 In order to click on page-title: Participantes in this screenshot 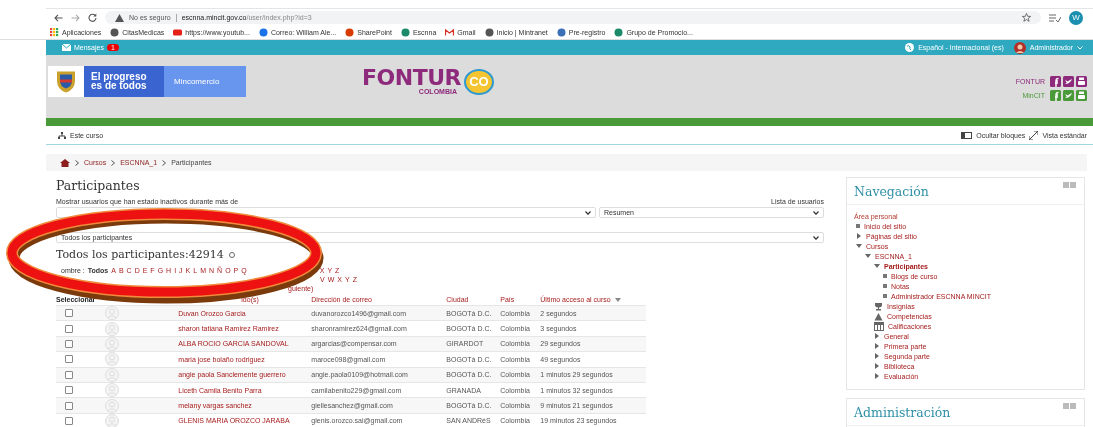, I will do `click(98, 185)`.